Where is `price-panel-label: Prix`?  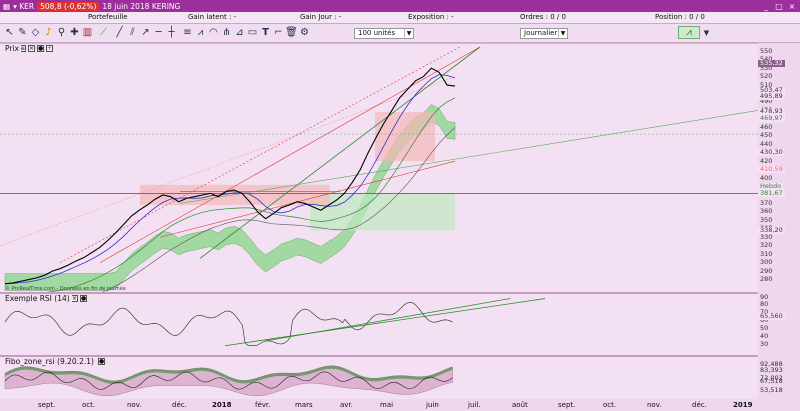
price-panel-label: Prix is located at coordinates (12, 48).